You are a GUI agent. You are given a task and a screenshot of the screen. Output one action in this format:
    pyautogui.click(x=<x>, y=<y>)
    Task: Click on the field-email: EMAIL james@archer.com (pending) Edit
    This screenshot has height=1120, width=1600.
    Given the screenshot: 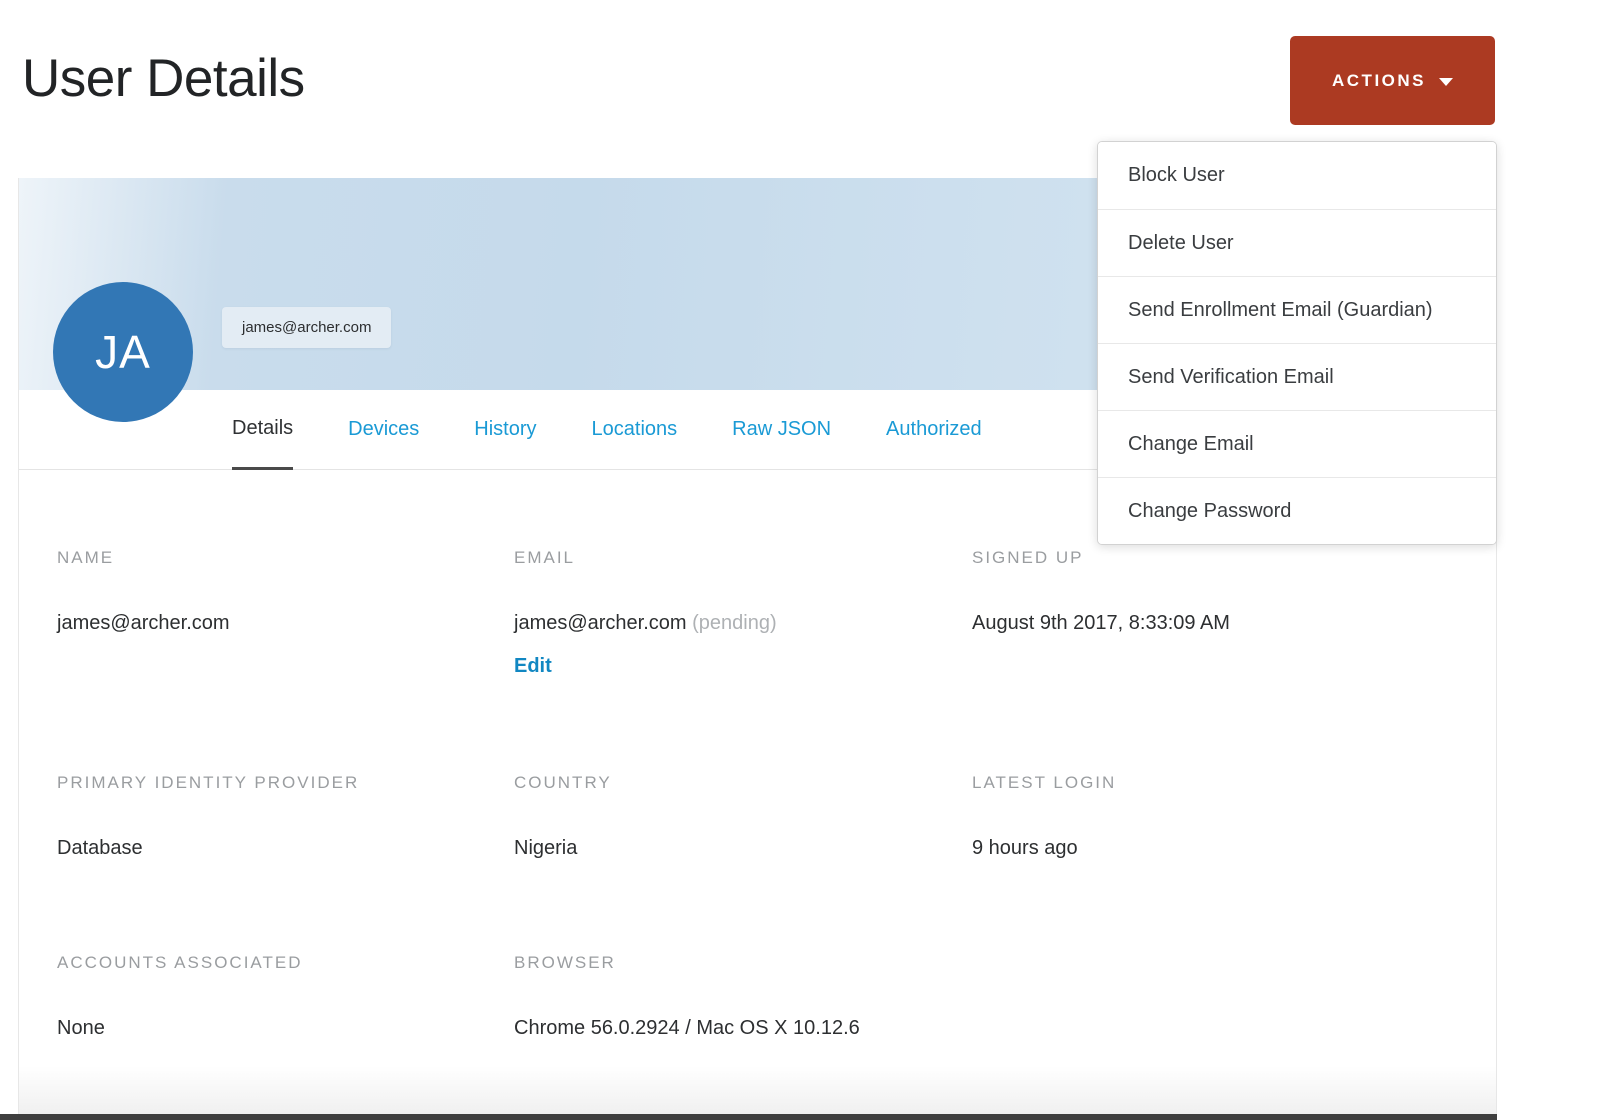 What is the action you would take?
    pyautogui.click(x=645, y=613)
    